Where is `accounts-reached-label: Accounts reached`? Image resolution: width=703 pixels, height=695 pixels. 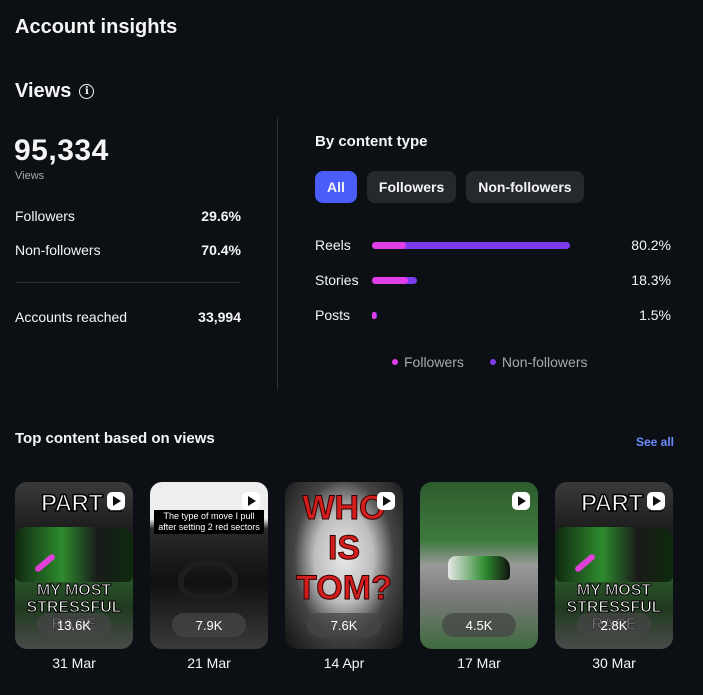
accounts-reached-label: Accounts reached is located at coordinates (71, 317).